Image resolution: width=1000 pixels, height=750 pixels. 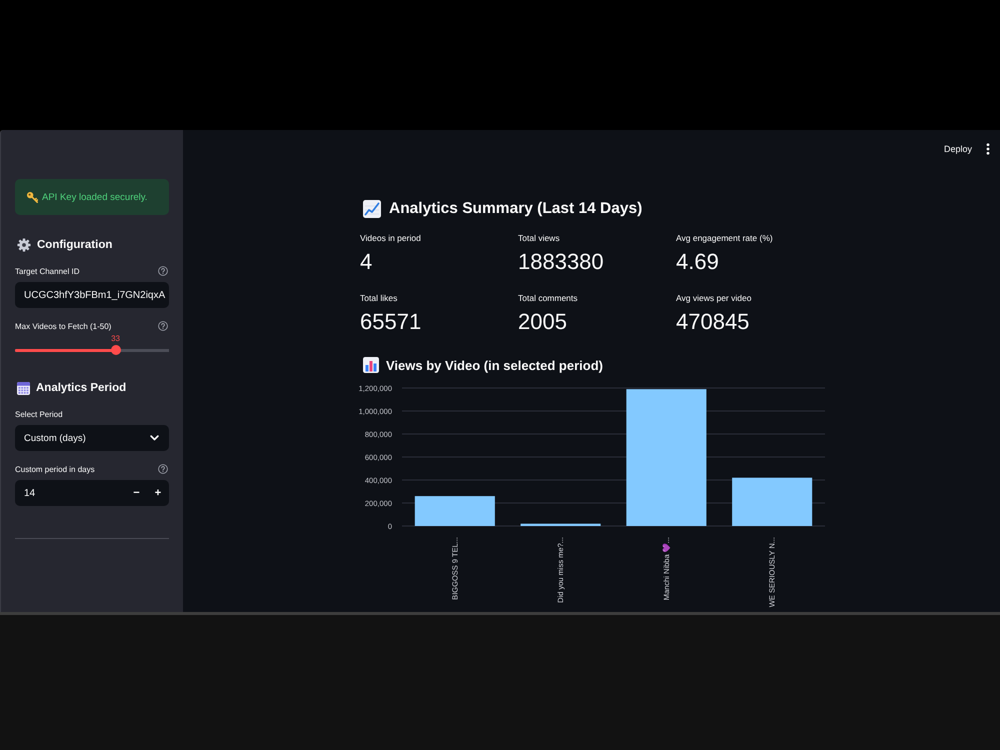 I want to click on metric-value: 1883380, so click(x=561, y=262).